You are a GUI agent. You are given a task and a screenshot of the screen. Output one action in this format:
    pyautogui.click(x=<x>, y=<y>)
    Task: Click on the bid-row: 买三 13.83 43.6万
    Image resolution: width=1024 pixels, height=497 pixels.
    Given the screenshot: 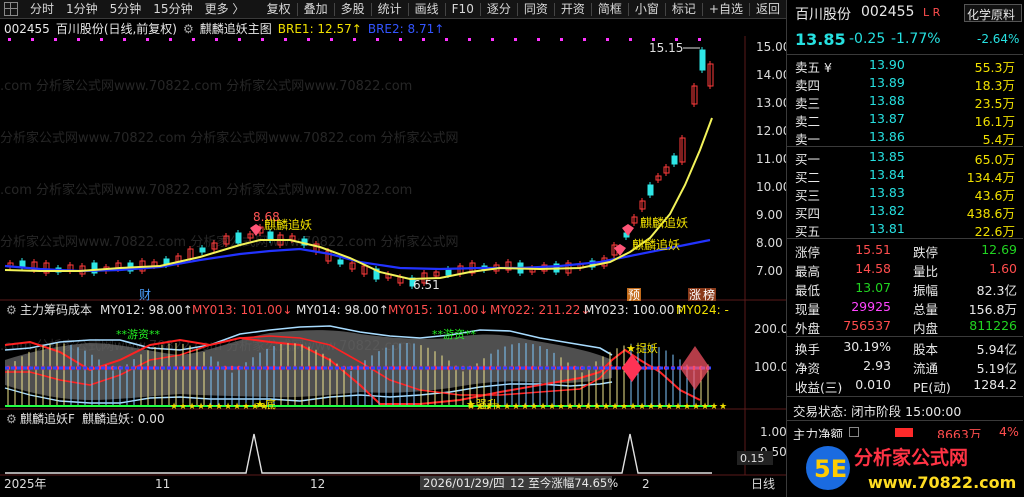 What is the action you would take?
    pyautogui.click(x=905, y=194)
    